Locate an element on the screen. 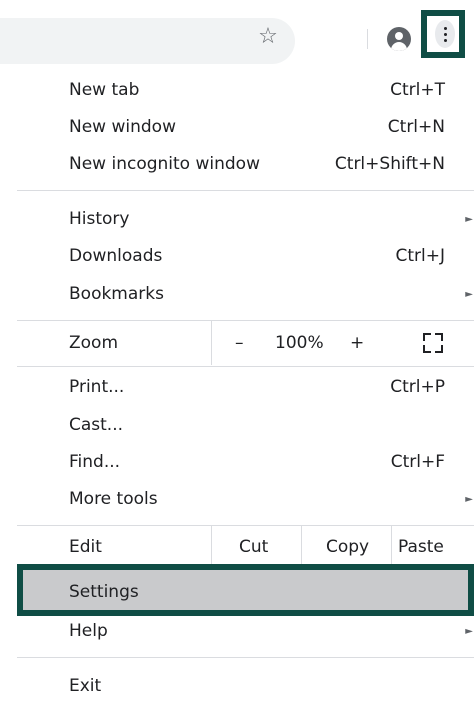  menu-item-label: Downloads is located at coordinates (116, 256).